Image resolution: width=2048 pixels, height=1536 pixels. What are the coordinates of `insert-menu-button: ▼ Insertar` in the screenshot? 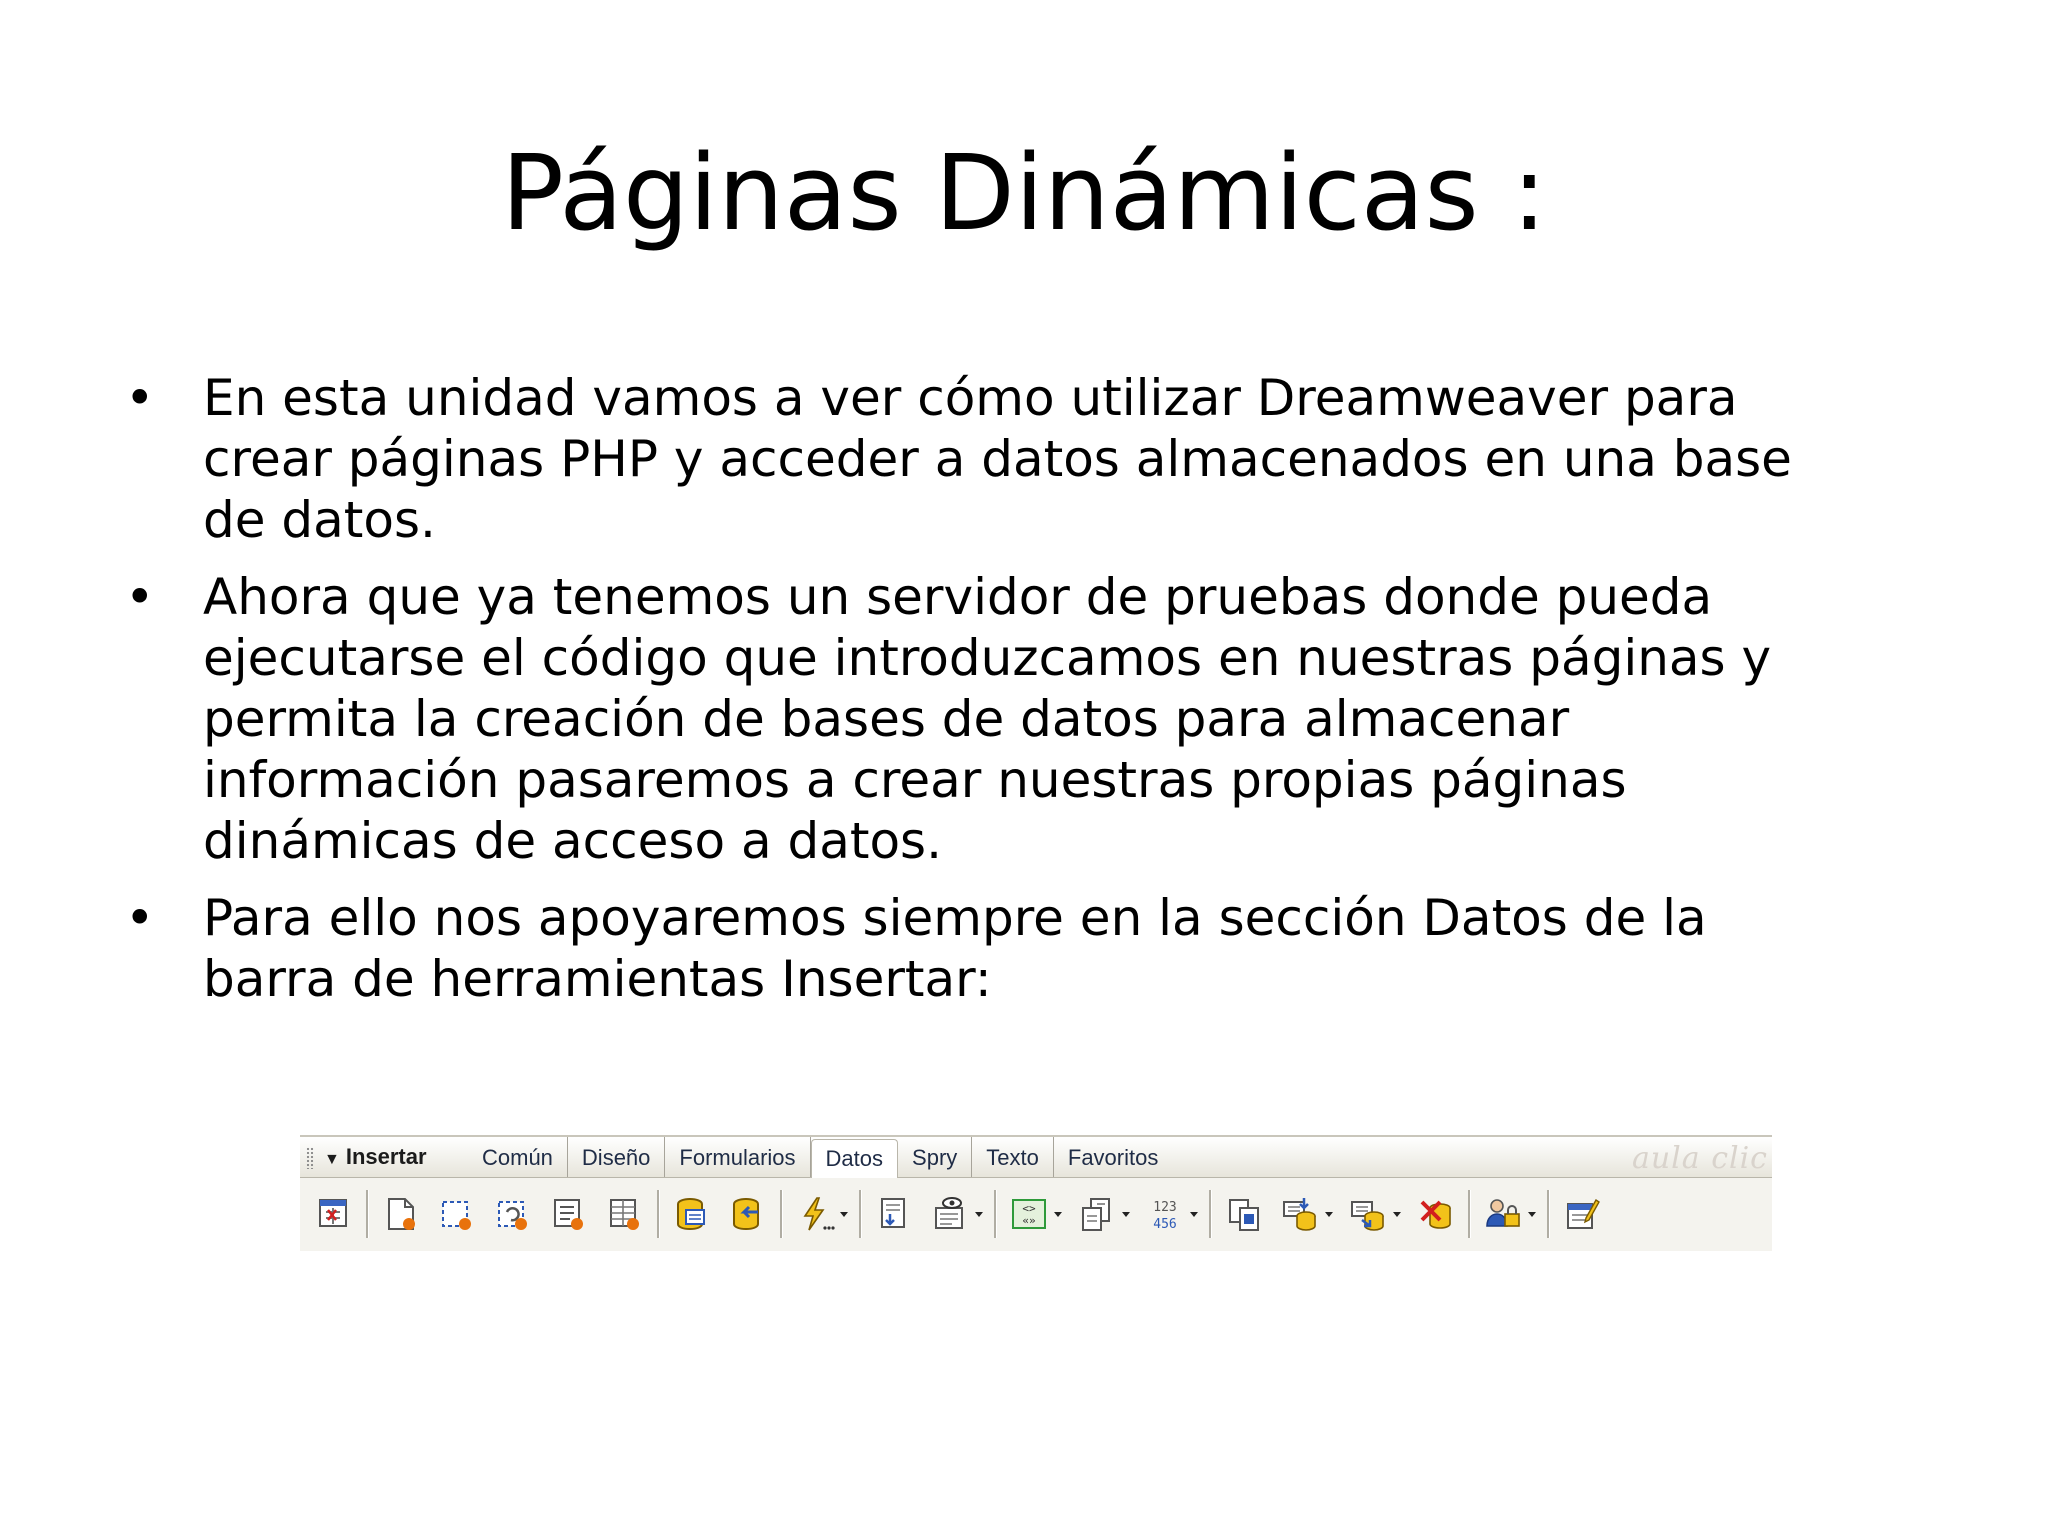 It's located at (375, 1157).